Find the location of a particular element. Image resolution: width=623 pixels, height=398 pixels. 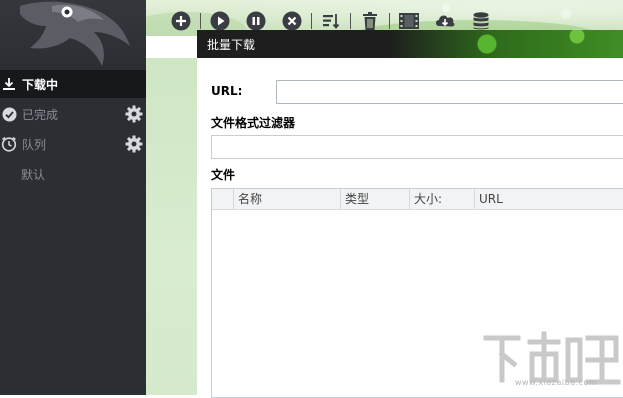

watermark-url: www.xiazaiba.com is located at coordinates (556, 382).